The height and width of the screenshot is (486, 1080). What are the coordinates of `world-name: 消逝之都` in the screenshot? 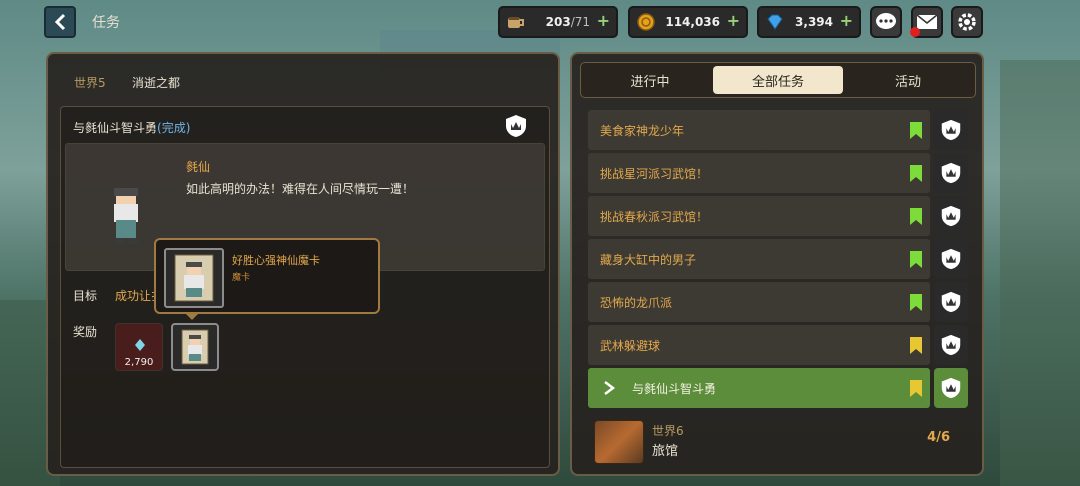 It's located at (156, 83).